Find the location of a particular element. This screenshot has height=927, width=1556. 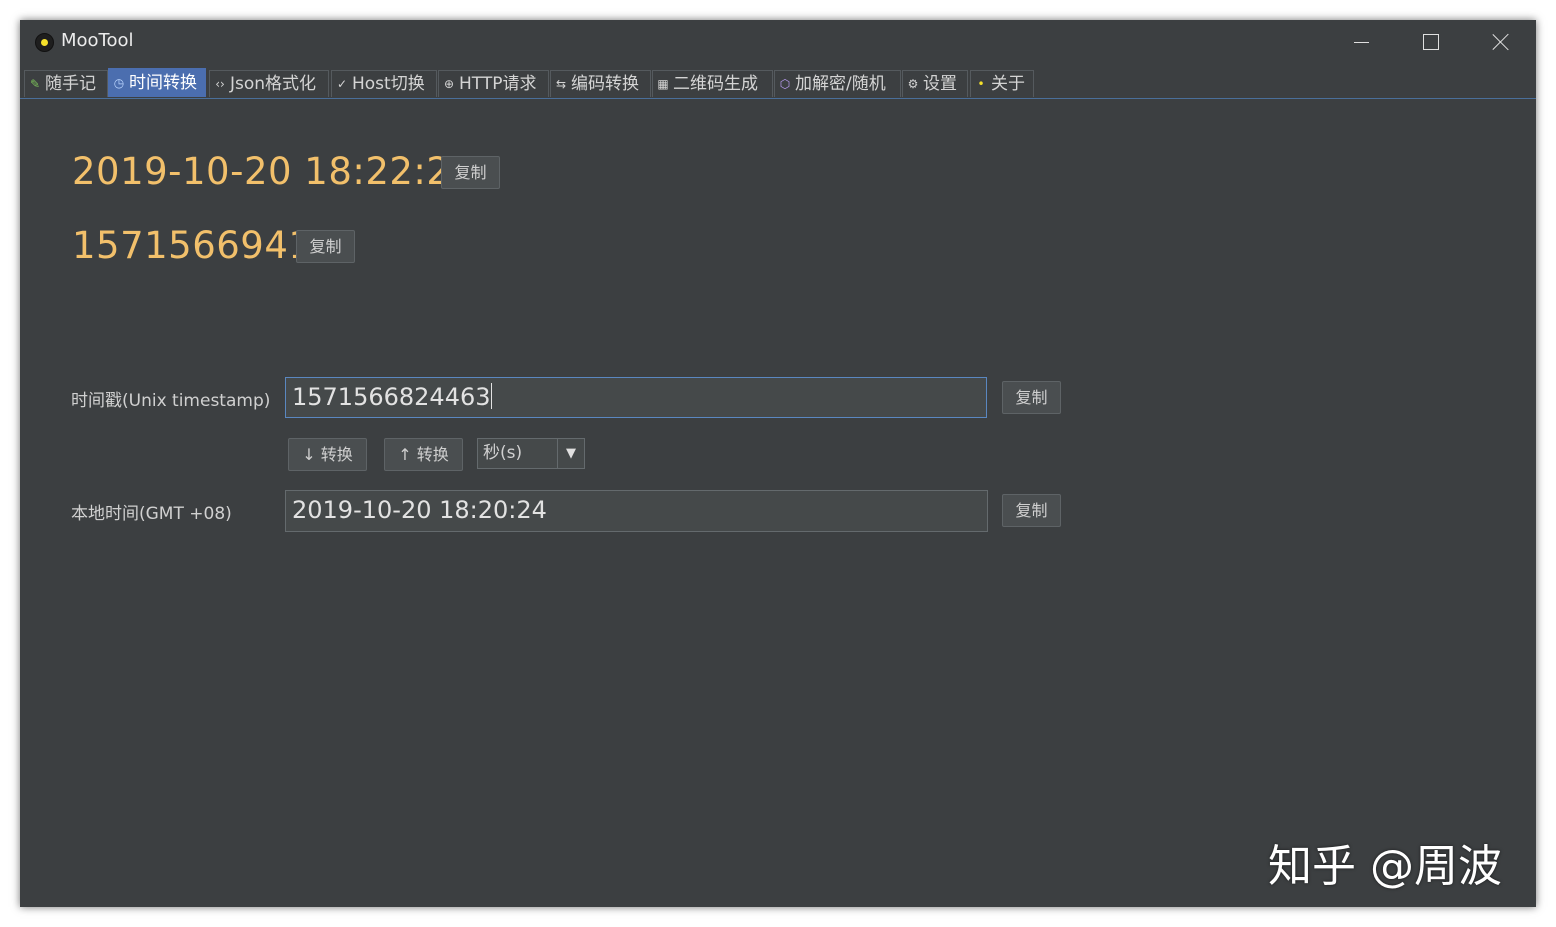

gear-icon: ⚙ is located at coordinates (913, 84).